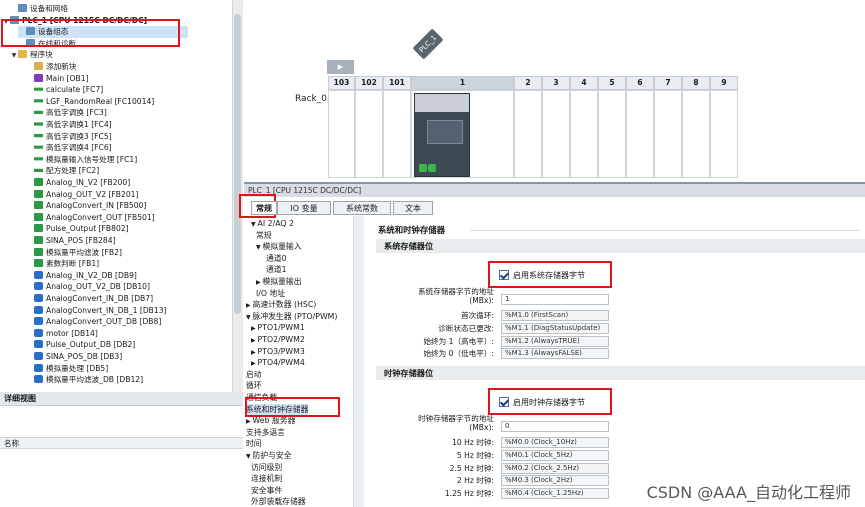 Image resolution: width=865 pixels, height=507 pixels. I want to click on tree-item: AnalogConvert_IN [FB500], so click(86, 206).